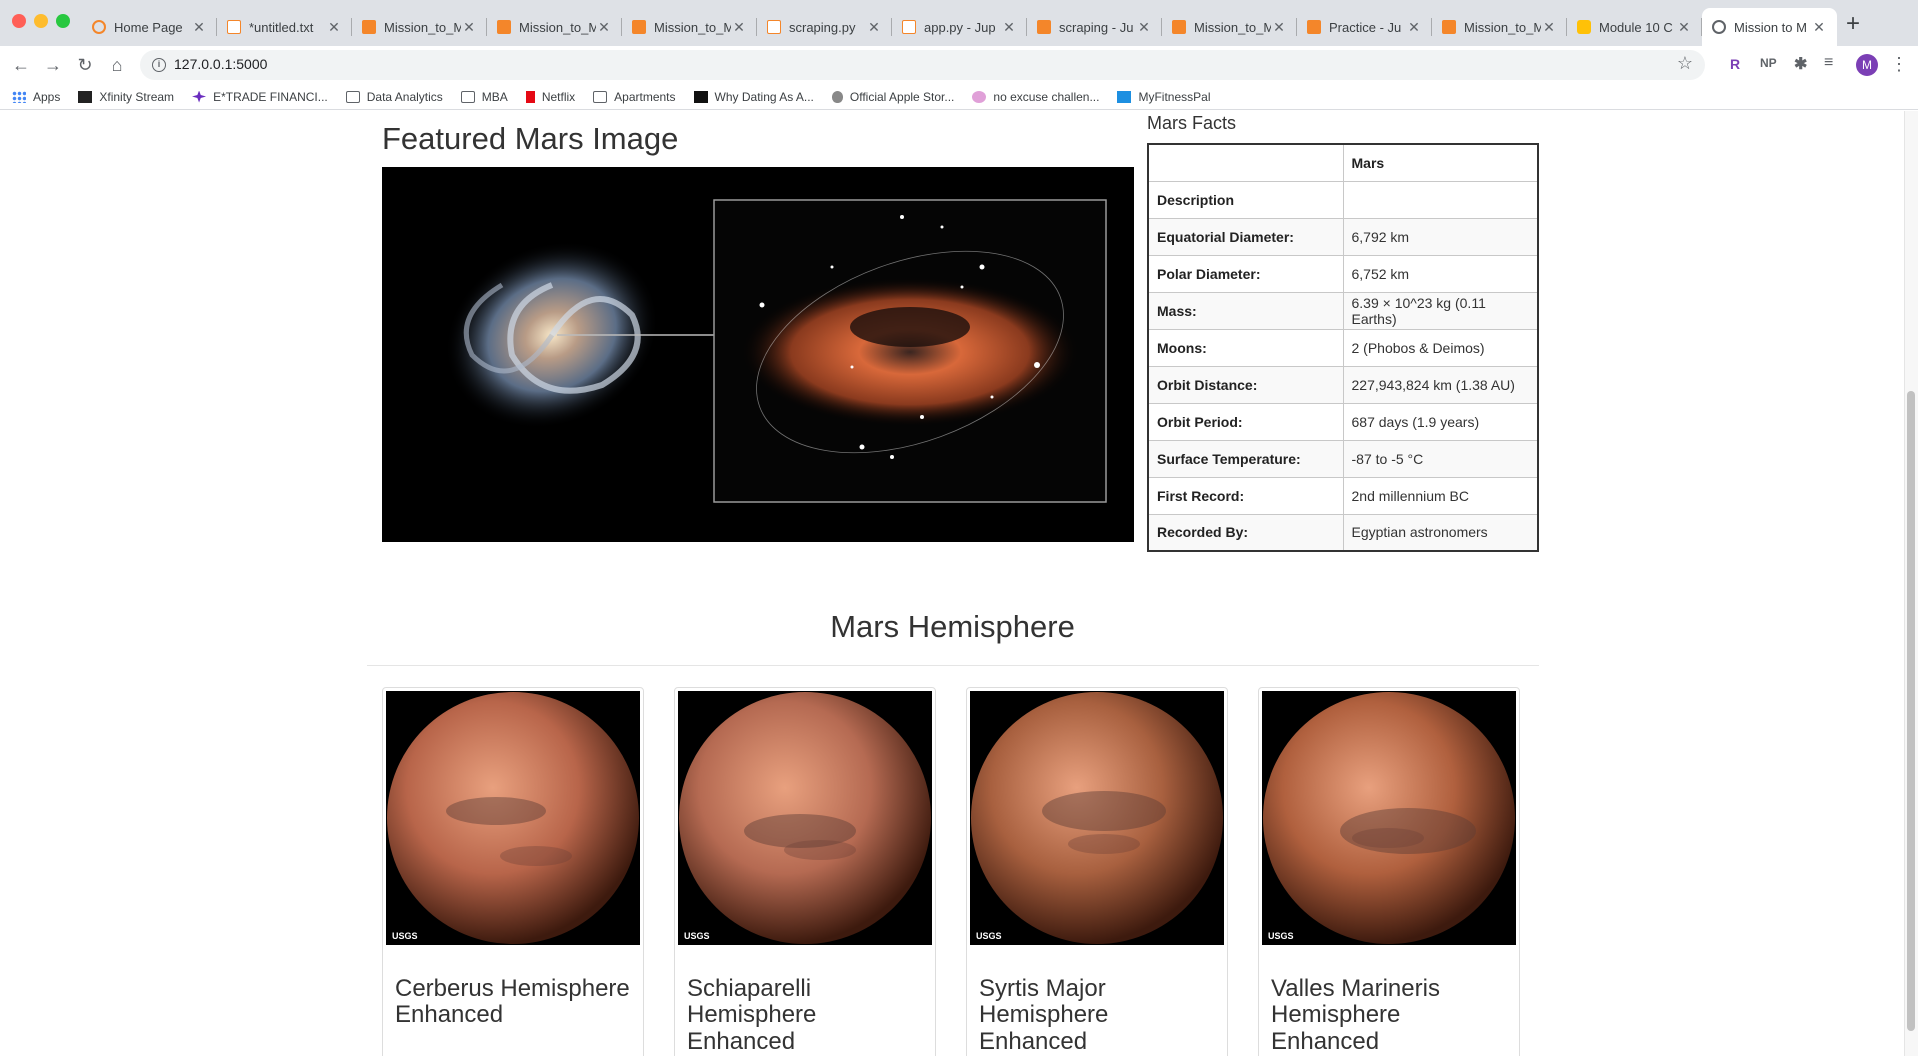 The width and height of the screenshot is (1918, 1056). Describe the element at coordinates (1685, 63) in the screenshot. I see `bookmark-star-icon: ☆` at that location.